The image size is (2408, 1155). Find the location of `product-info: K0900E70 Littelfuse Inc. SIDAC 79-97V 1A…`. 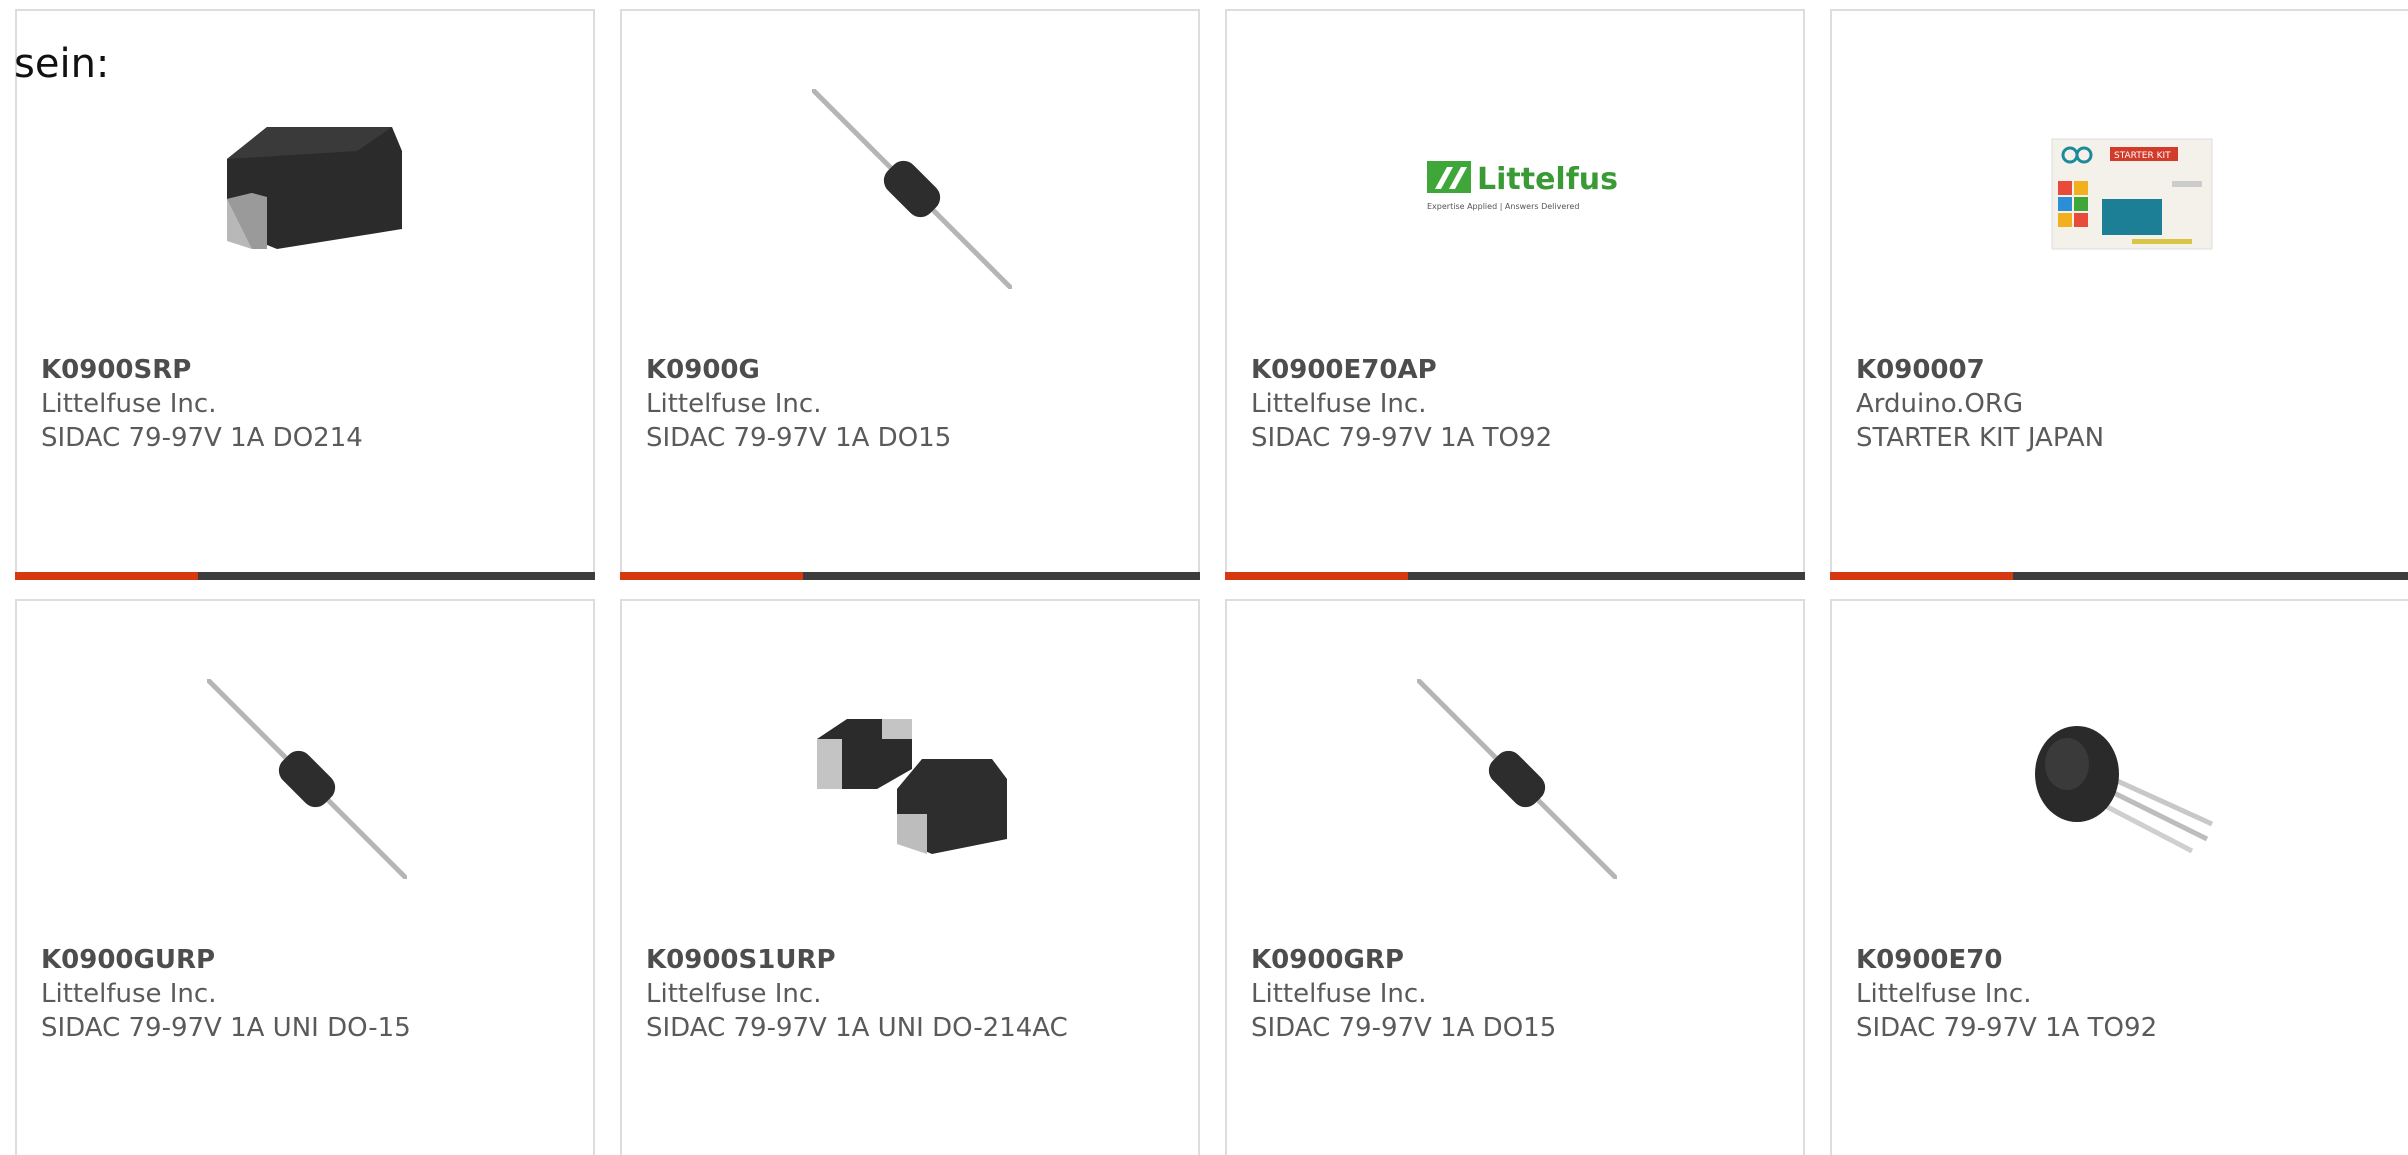

product-info: K0900E70 Littelfuse Inc. SIDAC 79-97V 1A… is located at coordinates (2127, 994).